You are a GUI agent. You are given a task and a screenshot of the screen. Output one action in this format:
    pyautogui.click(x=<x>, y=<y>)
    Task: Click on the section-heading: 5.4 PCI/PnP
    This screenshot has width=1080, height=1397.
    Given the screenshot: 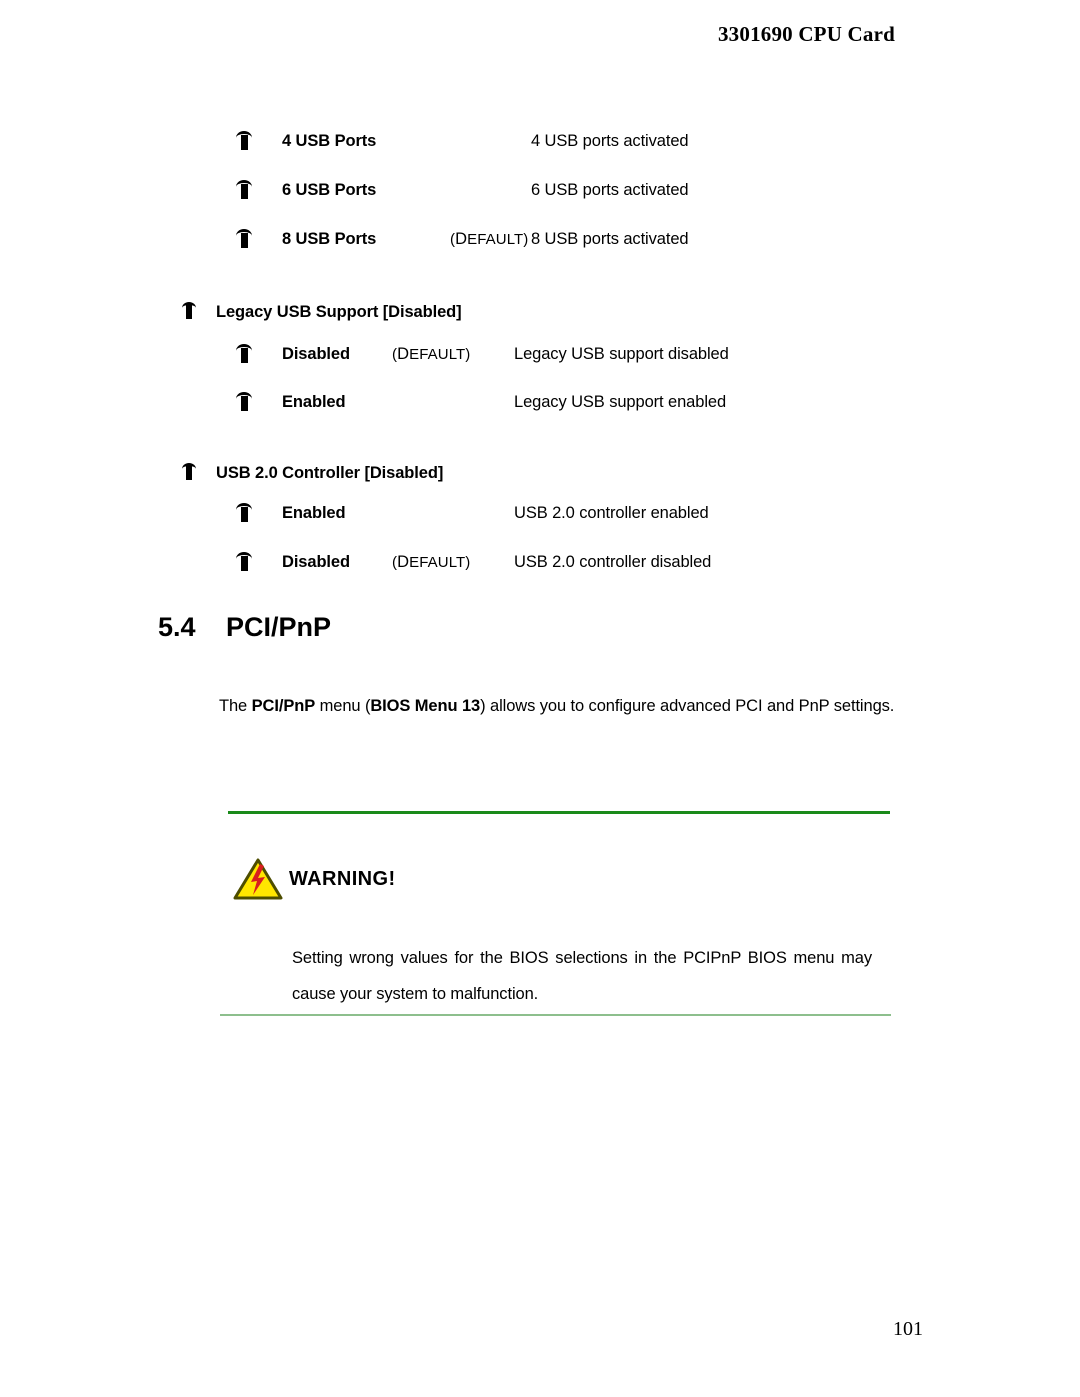 What is the action you would take?
    pyautogui.click(x=244, y=627)
    